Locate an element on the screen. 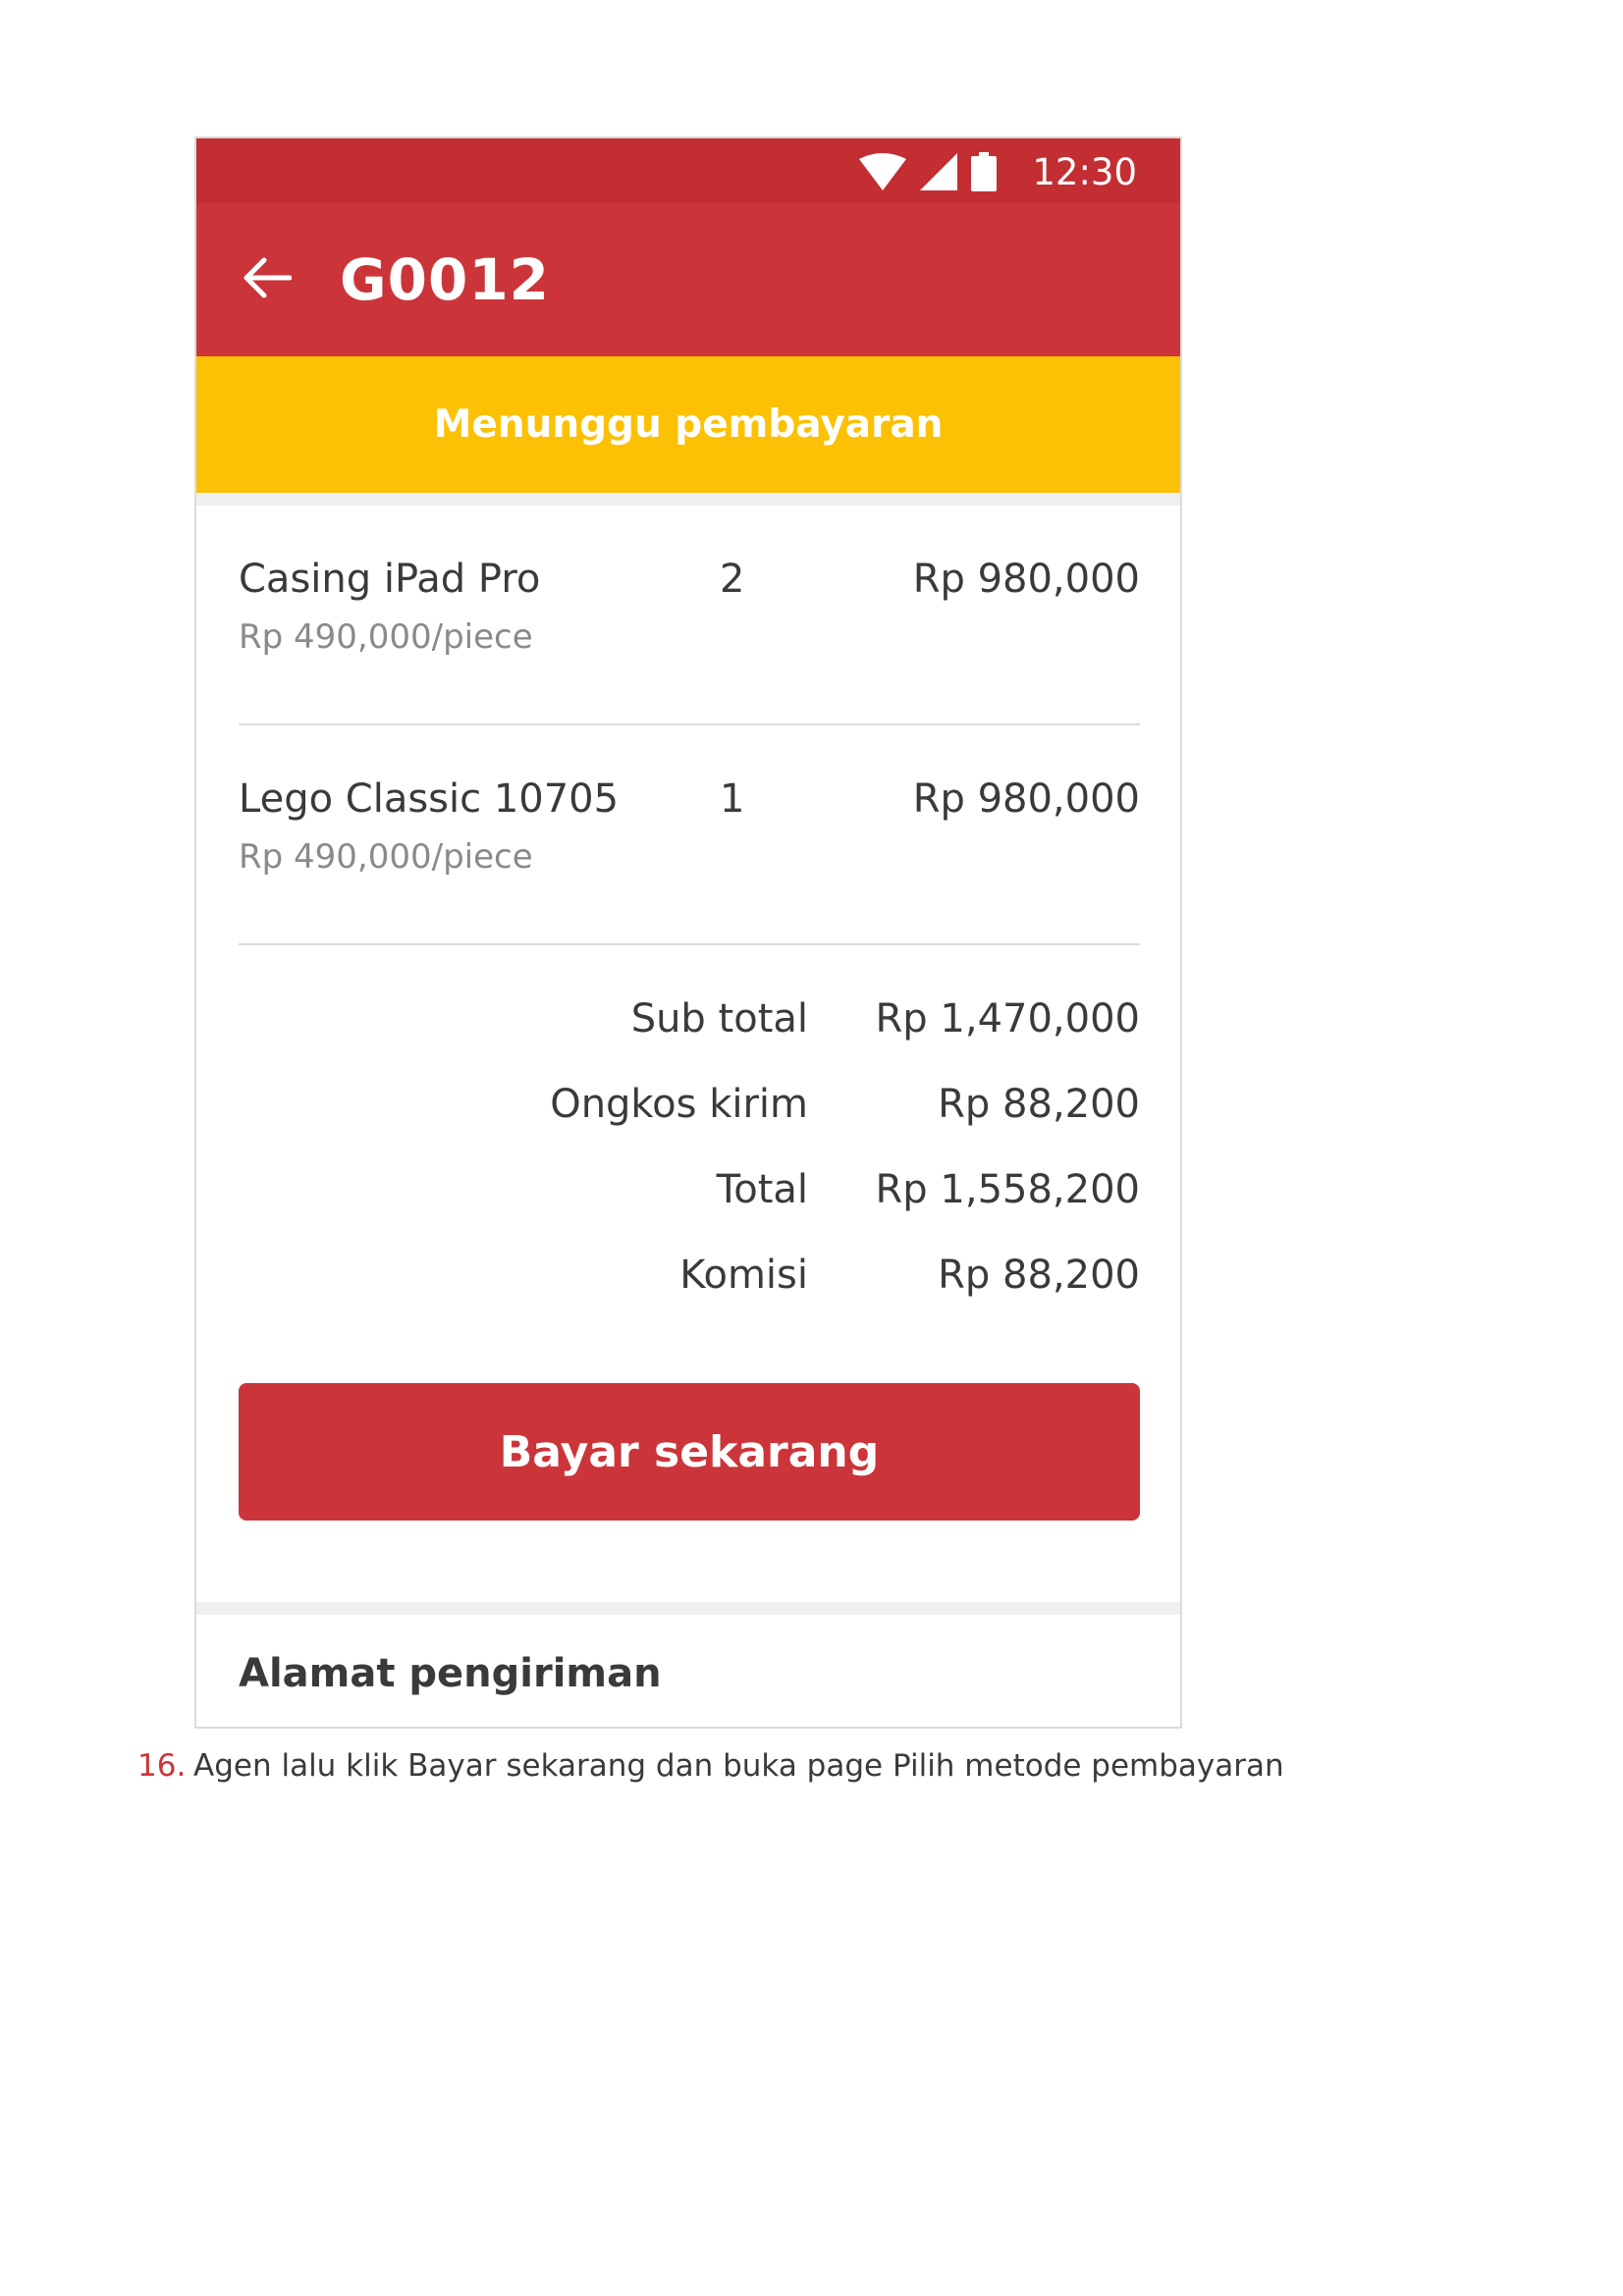 This screenshot has width=1623, height=2296. battery-icon is located at coordinates (984, 171).